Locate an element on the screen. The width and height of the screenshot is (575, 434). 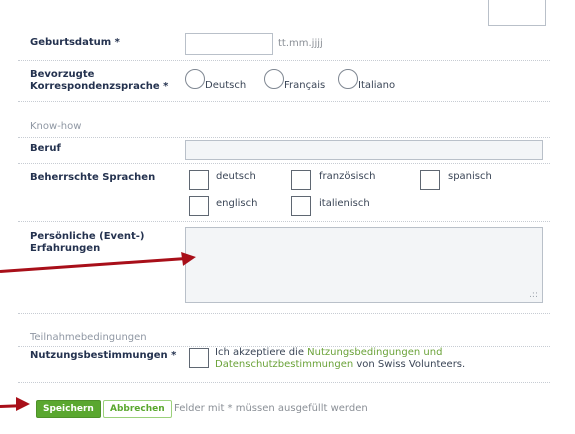
checkbox-franzoesisch is located at coordinates (301, 180).